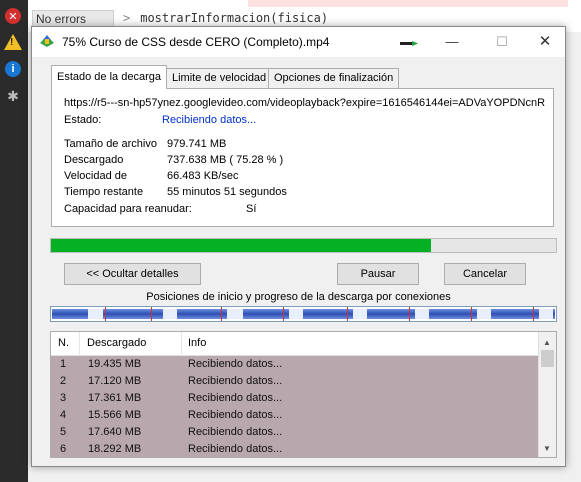  Describe the element at coordinates (128, 209) in the screenshot. I see `resume-capability-label: Capacidad para reanudar:` at that location.